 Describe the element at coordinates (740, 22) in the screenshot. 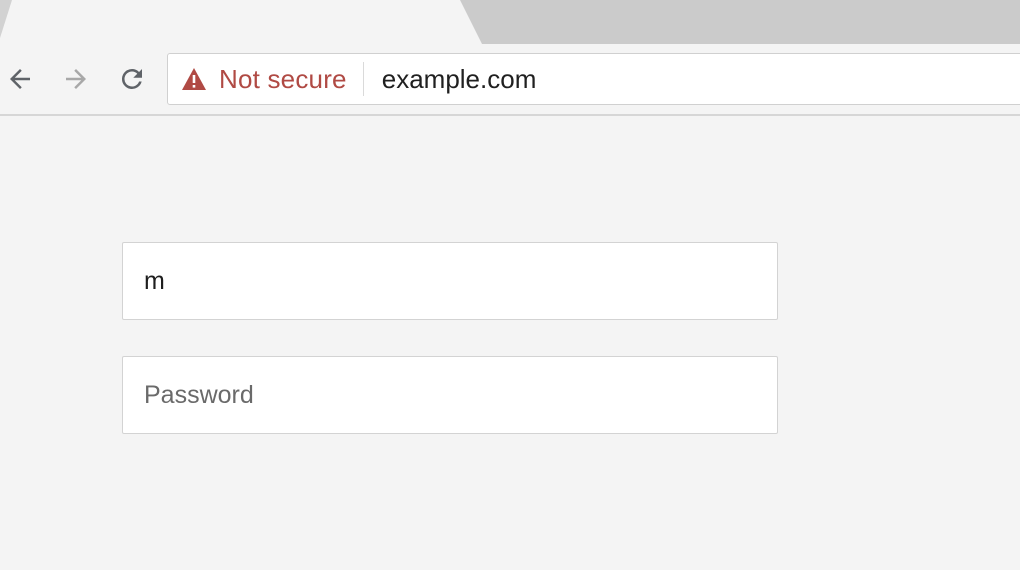

I see `inactive-tab` at that location.